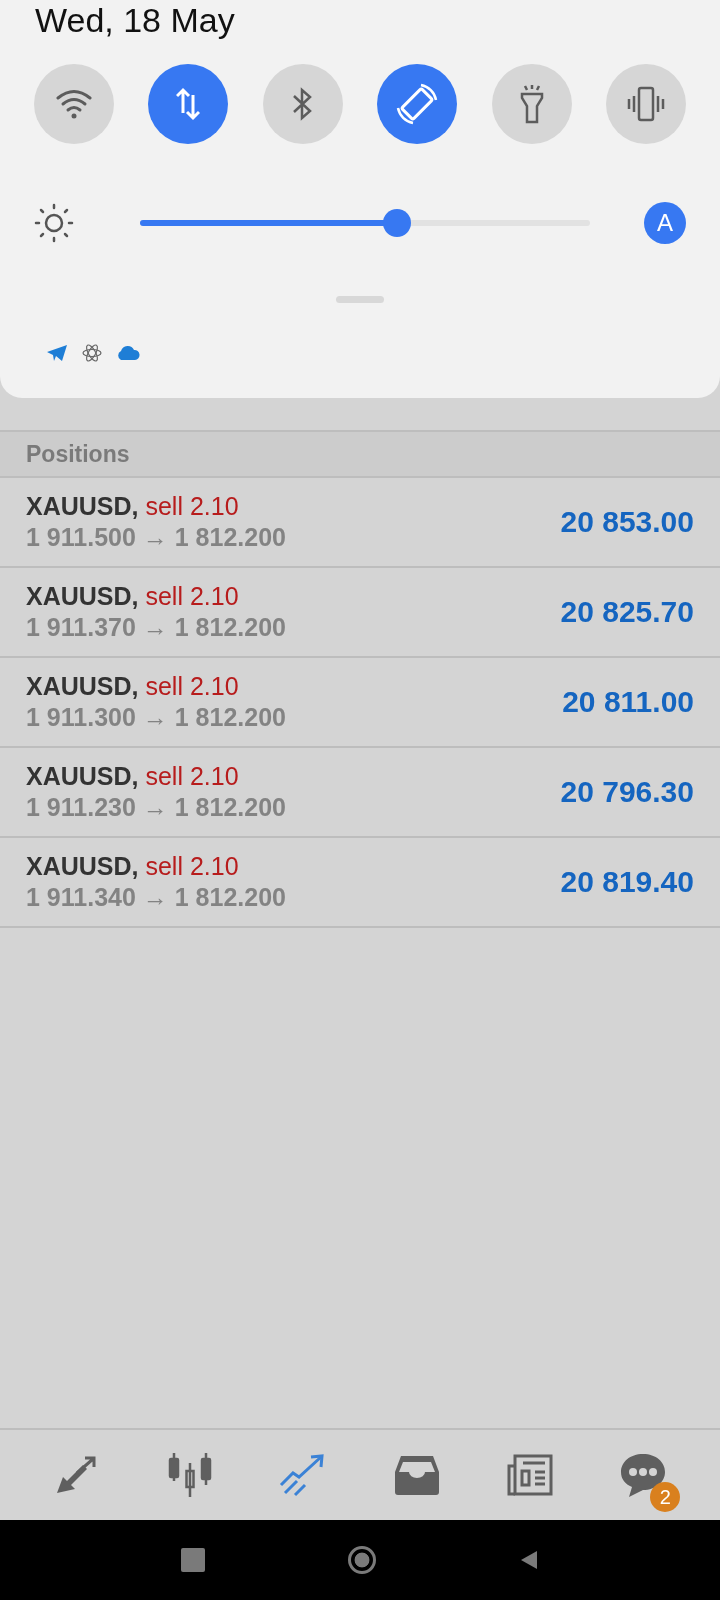 This screenshot has height=1600, width=720. Describe the element at coordinates (54, 223) in the screenshot. I see `brightness-icon` at that location.